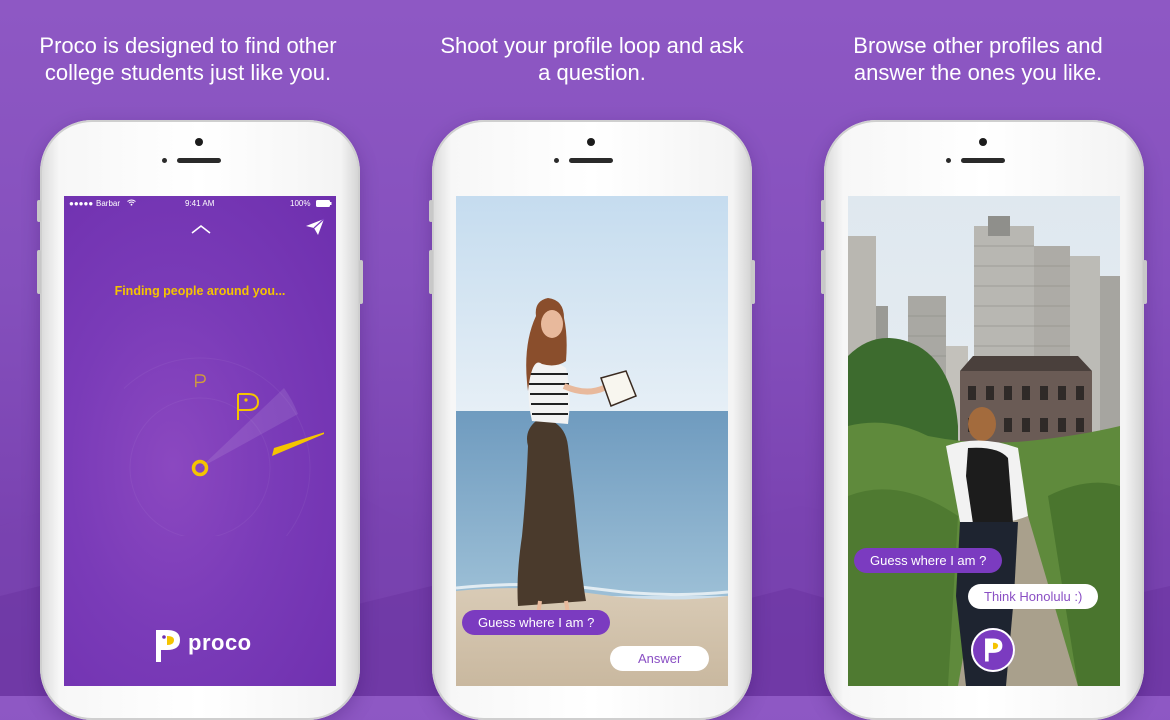 The height and width of the screenshot is (720, 1170). What do you see at coordinates (660, 658) in the screenshot?
I see `answer-button: Answer` at bounding box center [660, 658].